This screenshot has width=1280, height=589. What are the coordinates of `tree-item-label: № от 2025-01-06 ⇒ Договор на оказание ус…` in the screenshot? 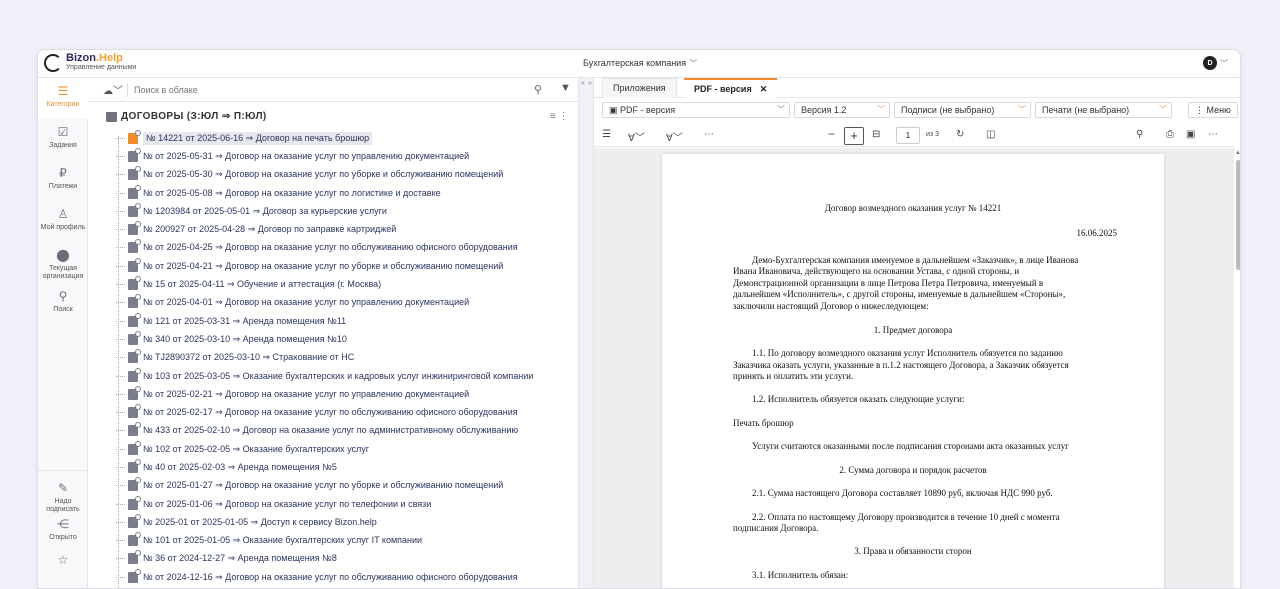 It's located at (287, 503).